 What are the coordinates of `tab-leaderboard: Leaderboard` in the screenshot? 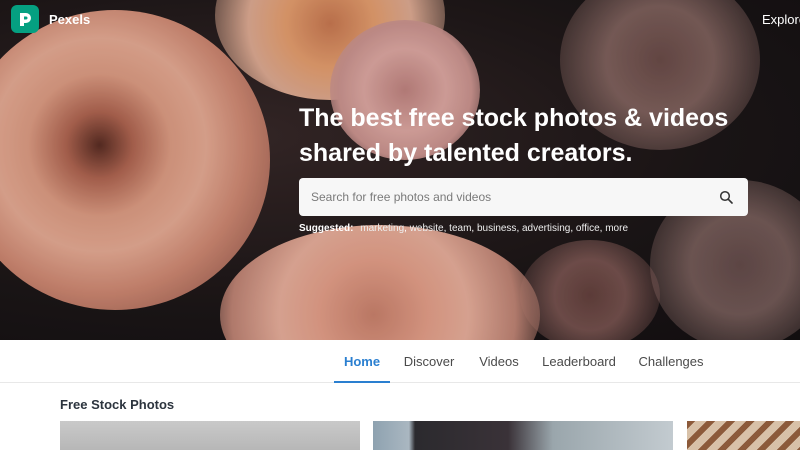 It's located at (579, 361).